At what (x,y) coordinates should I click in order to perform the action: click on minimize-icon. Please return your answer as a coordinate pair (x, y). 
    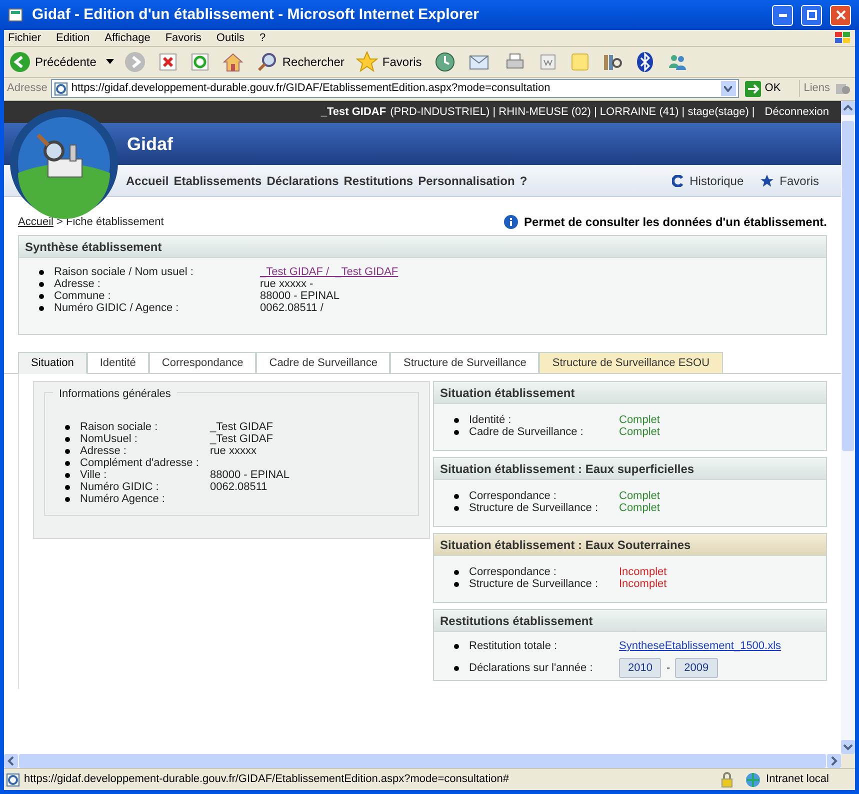
    Looking at the image, I should click on (782, 15).